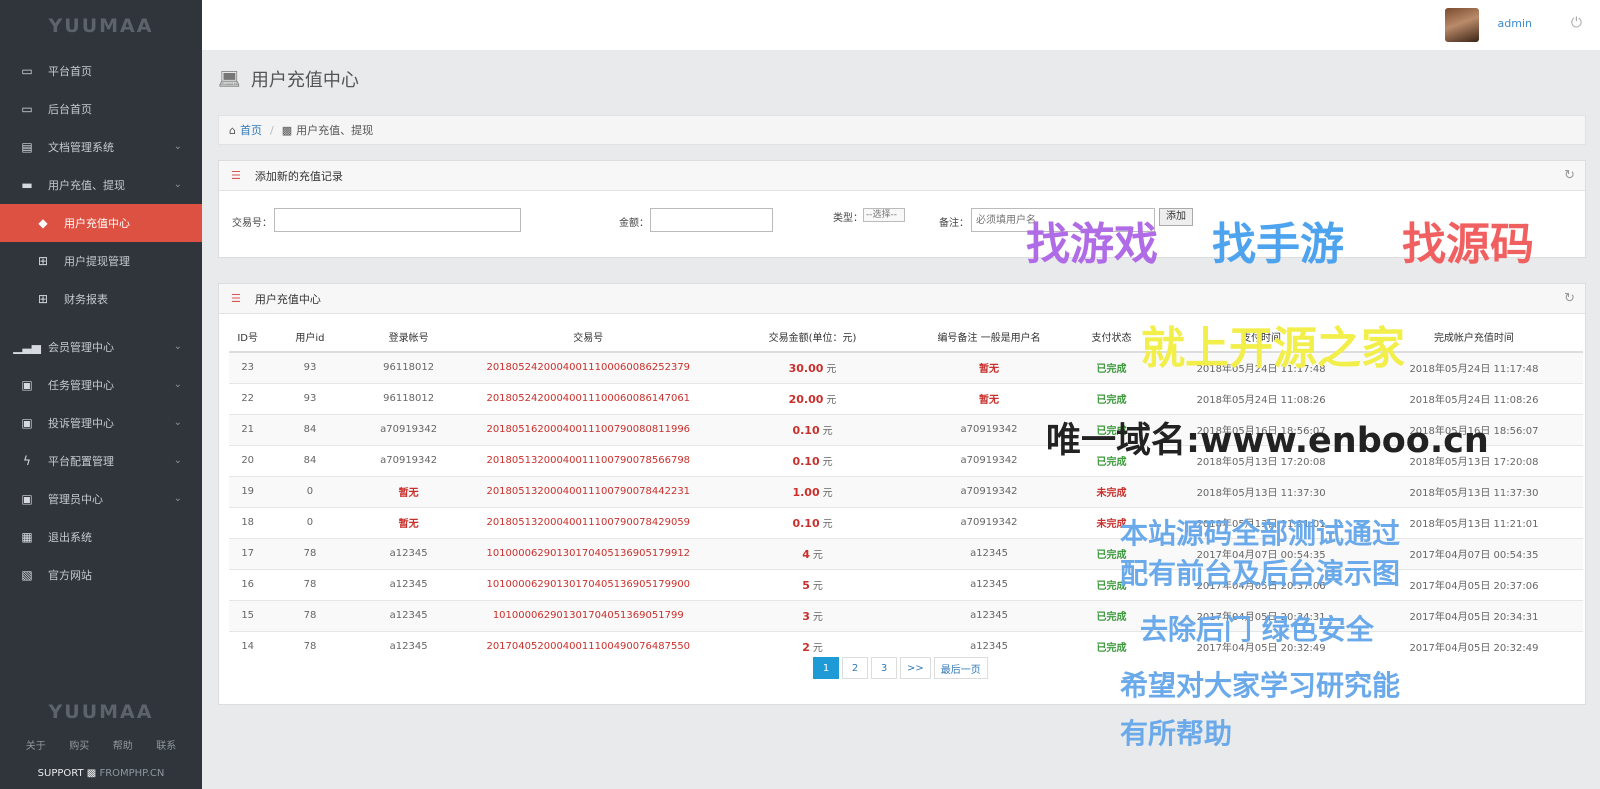  I want to click on sidebar-item: ▁▃▅ 会员管理中心 ⌄, so click(101, 347).